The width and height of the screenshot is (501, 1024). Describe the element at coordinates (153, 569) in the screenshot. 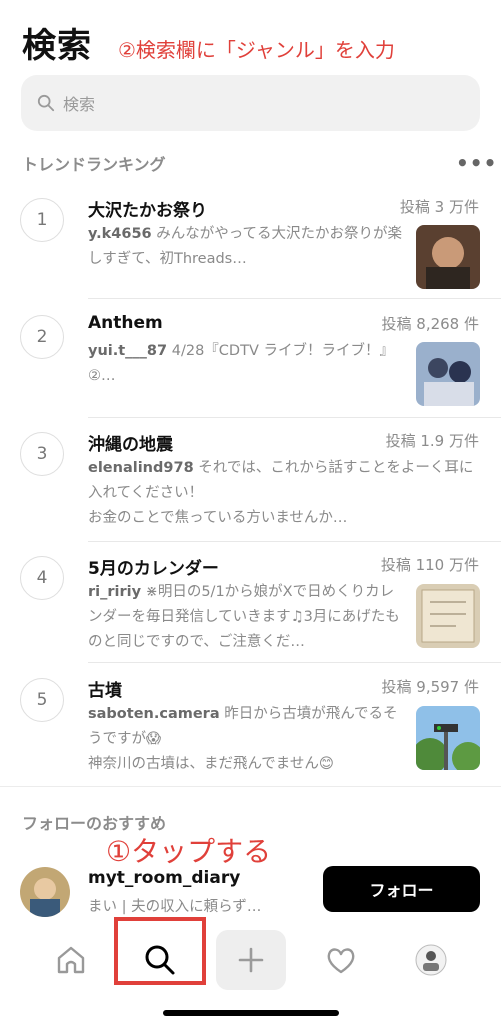

I see `trend-name: 5月のカレンダー` at that location.